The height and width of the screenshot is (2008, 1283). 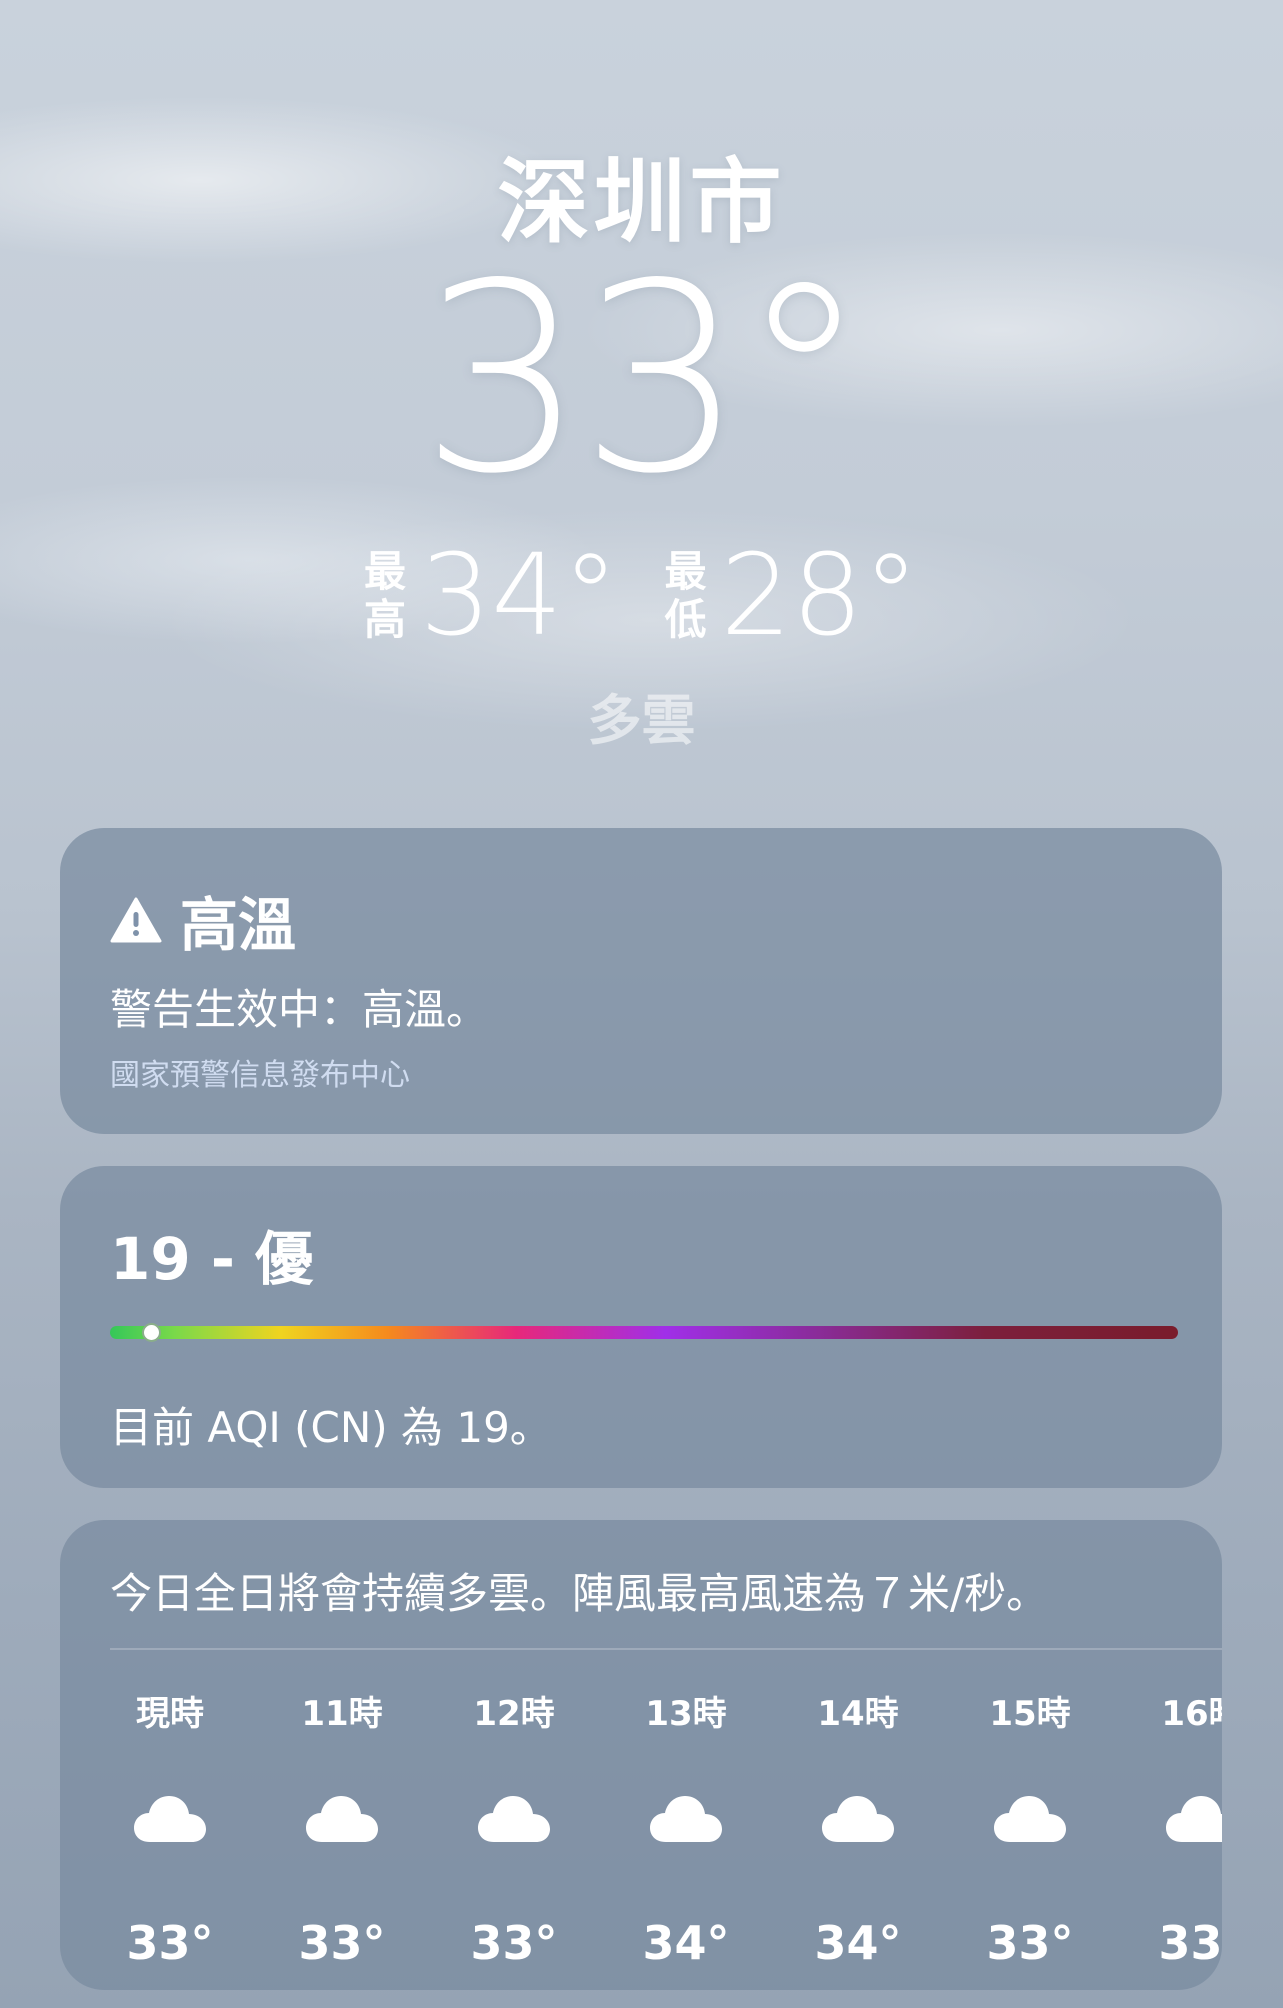 I want to click on hour-column: 16時 33°, so click(x=1172, y=1755).